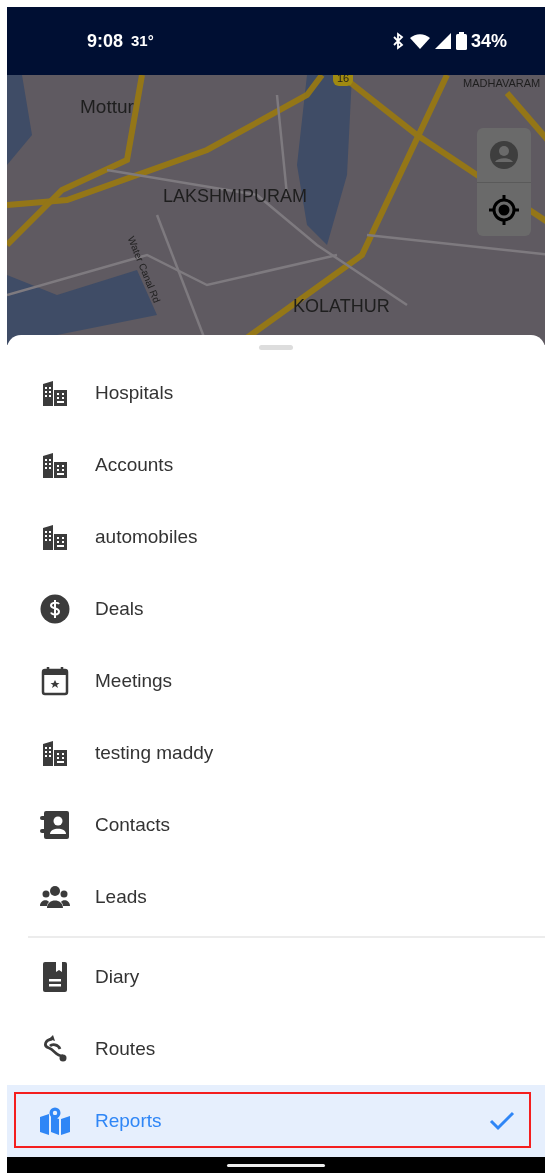  What do you see at coordinates (142, 40) in the screenshot?
I see `temperature-reading: 31°` at bounding box center [142, 40].